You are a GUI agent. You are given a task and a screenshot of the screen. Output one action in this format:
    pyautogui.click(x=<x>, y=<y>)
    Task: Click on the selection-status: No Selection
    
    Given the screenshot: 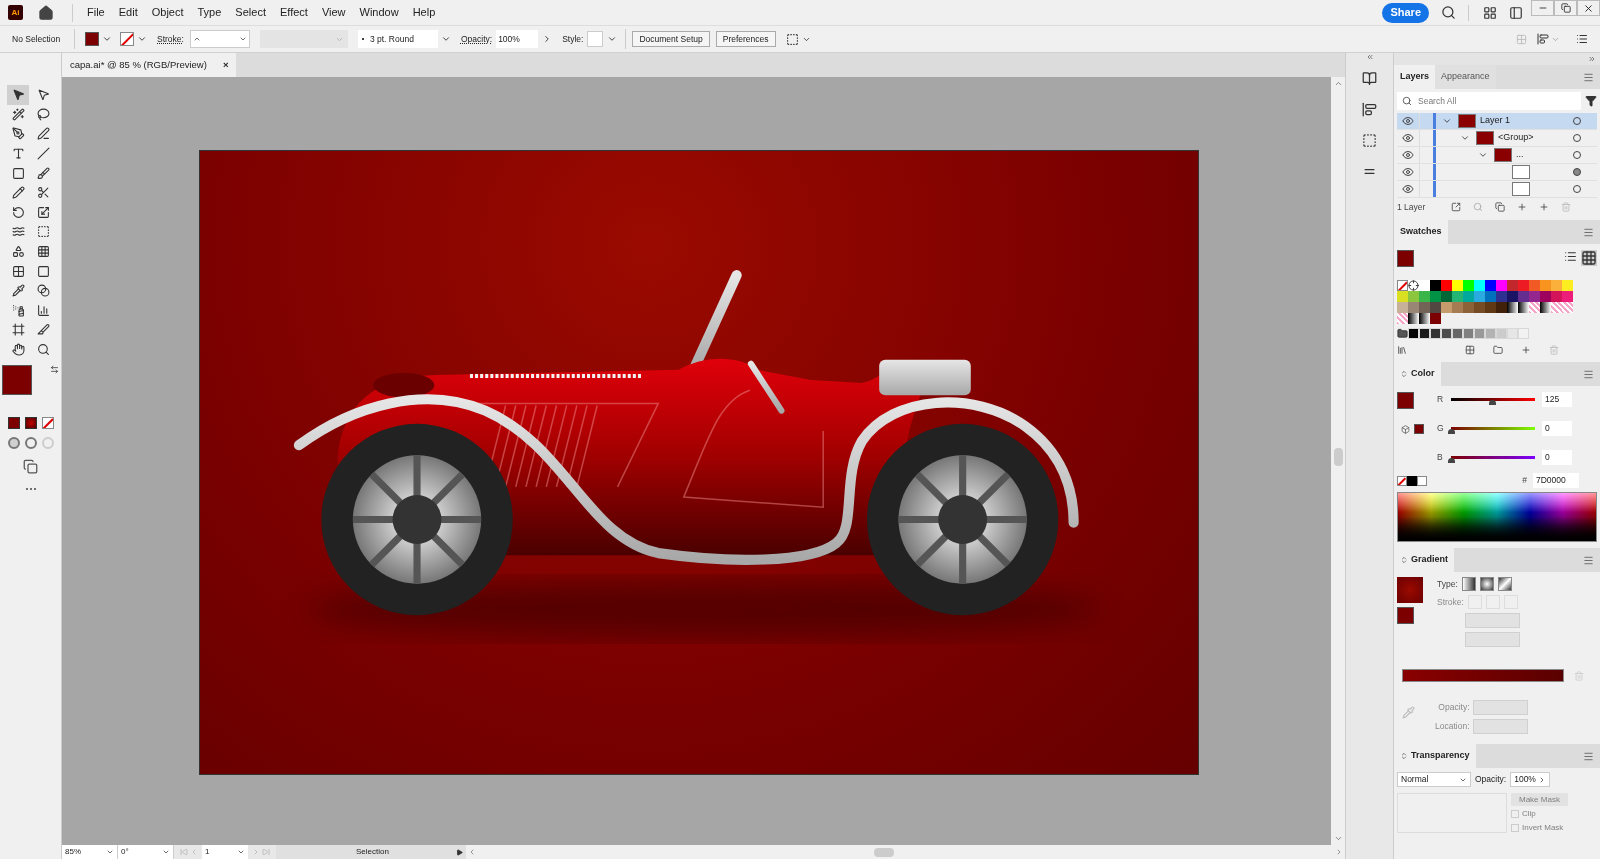 What is the action you would take?
    pyautogui.click(x=37, y=39)
    